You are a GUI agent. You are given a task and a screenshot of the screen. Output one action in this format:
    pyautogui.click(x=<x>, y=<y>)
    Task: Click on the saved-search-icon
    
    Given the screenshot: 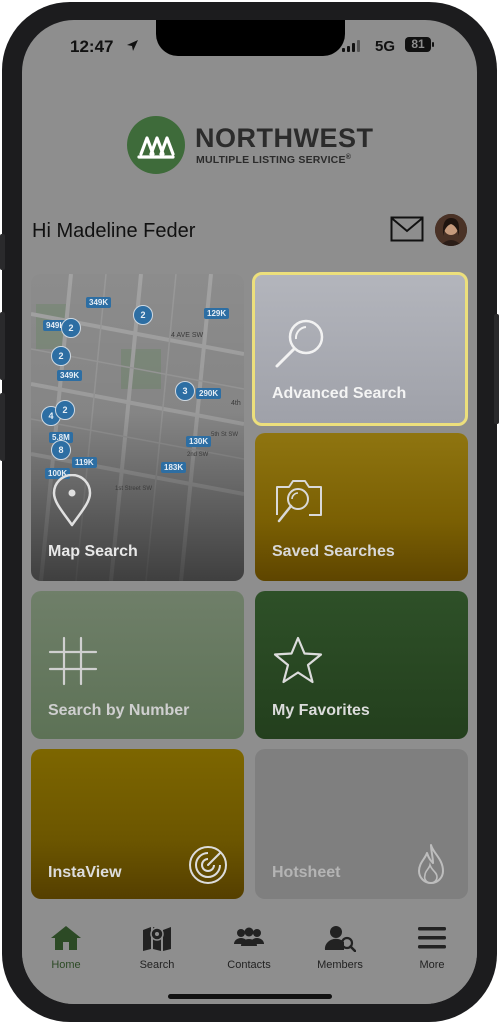 What is the action you would take?
    pyautogui.click(x=299, y=501)
    